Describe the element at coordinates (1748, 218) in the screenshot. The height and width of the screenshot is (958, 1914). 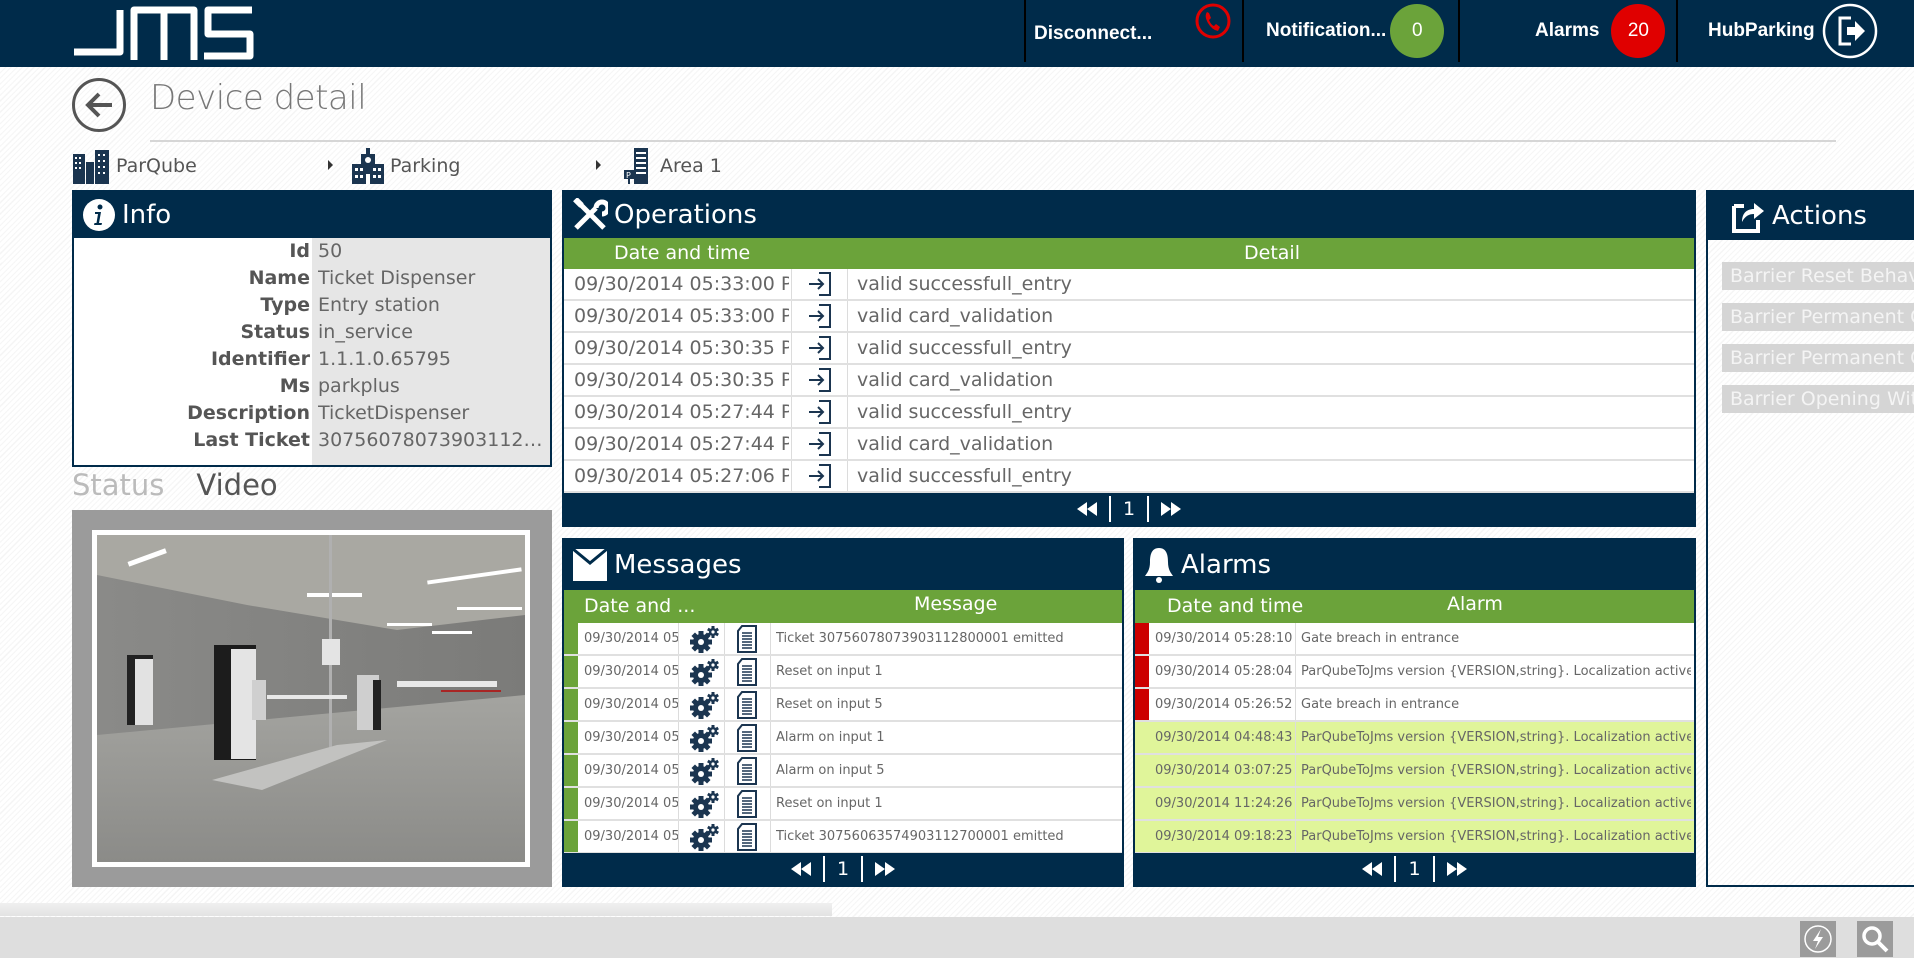
I see `share-action-icon` at that location.